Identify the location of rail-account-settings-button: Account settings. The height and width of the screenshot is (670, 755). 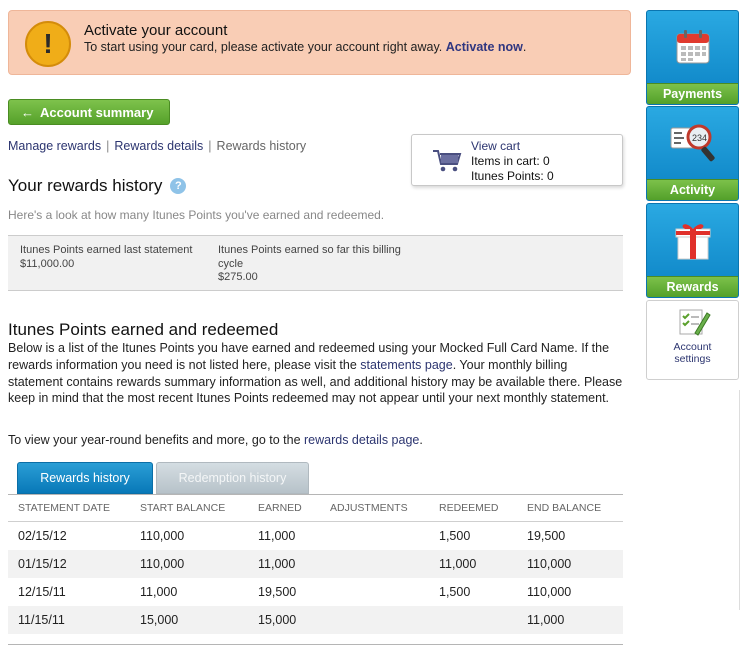
(692, 340).